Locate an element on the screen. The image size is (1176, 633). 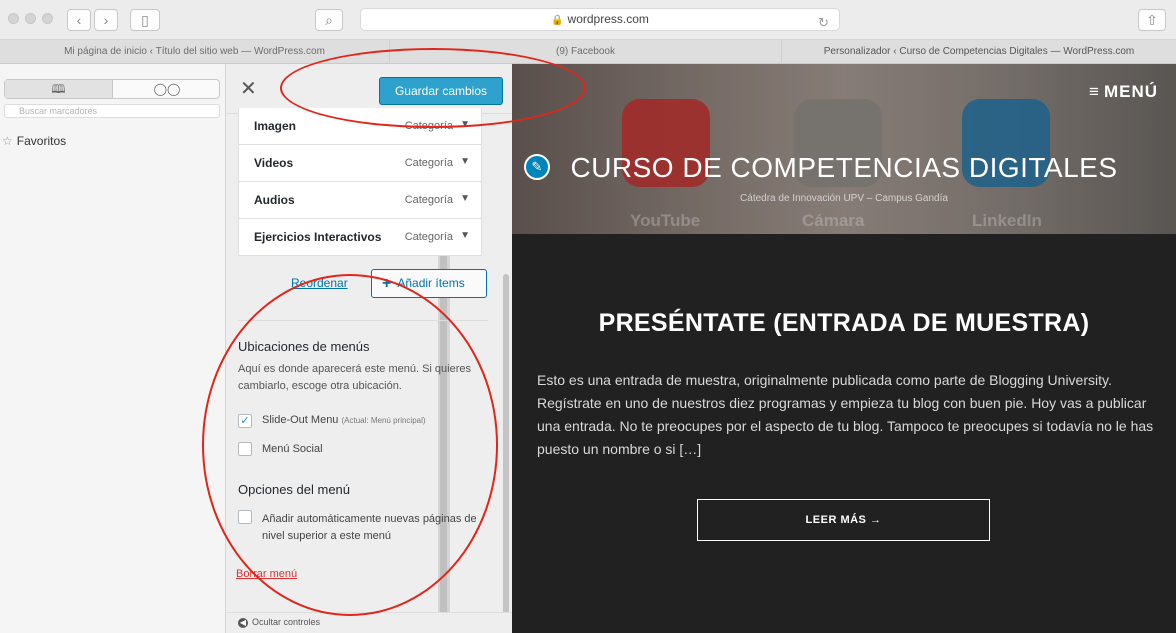
menu-toggle: ≡ MENÚ is located at coordinates (1123, 92).